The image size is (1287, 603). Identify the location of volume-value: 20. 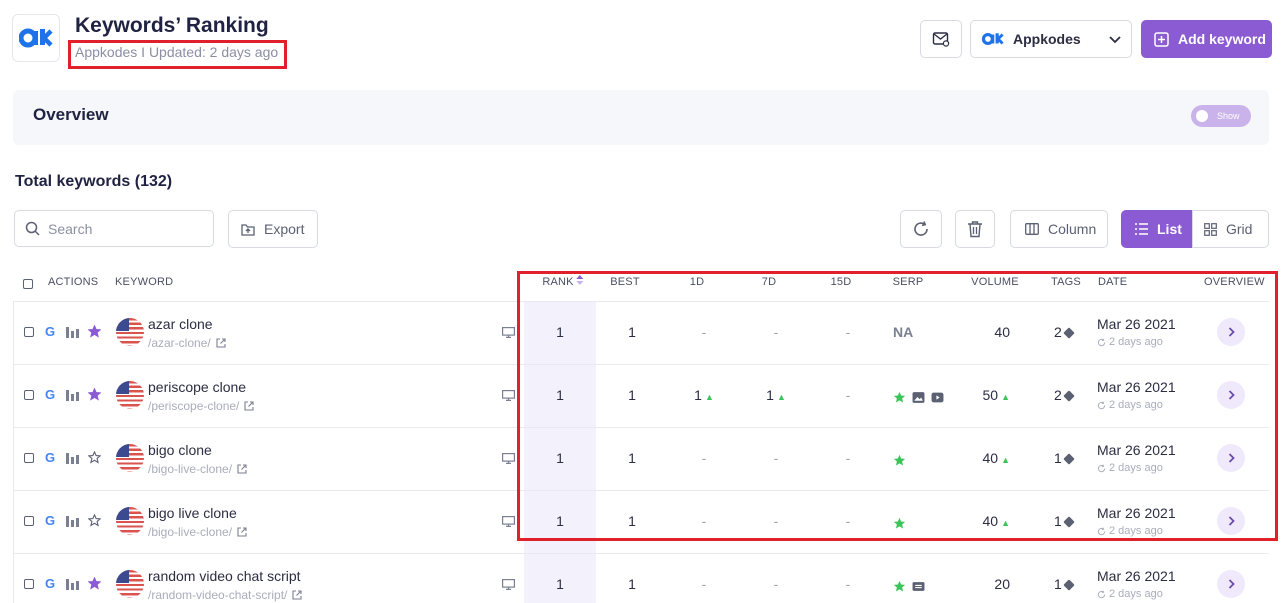
(1002, 584).